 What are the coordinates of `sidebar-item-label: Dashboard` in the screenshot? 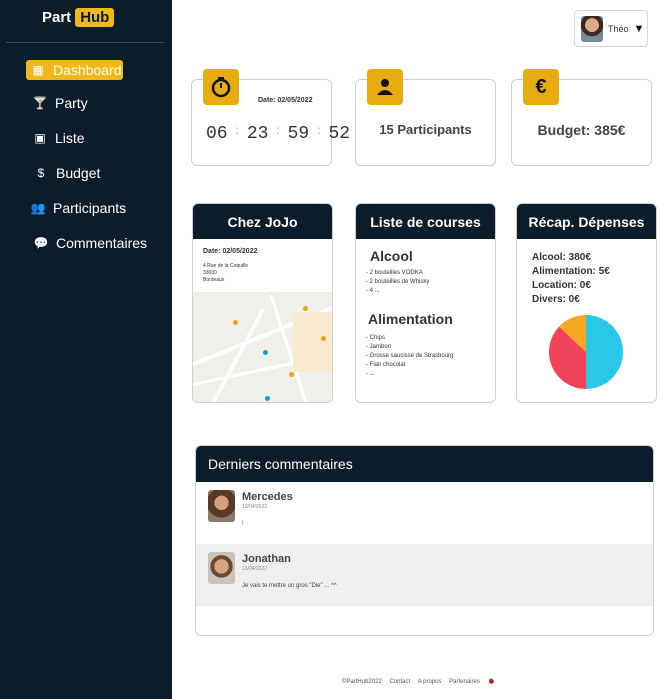 It's located at (87, 70).